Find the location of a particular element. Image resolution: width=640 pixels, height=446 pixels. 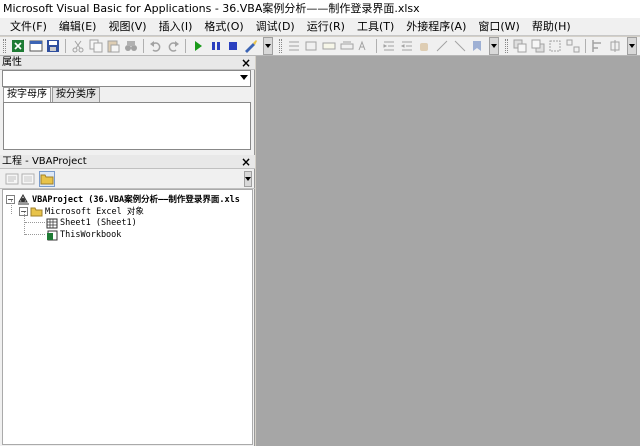

cut-button is located at coordinates (78, 46).